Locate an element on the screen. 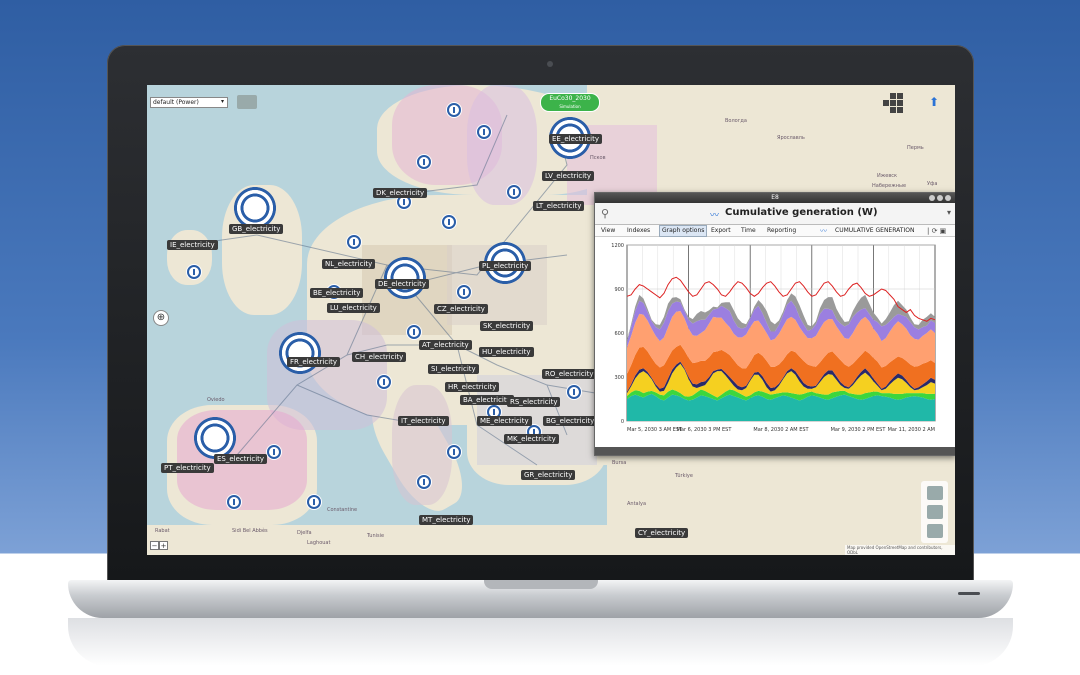 This screenshot has width=1080, height=675. node-label: CY_electricity is located at coordinates (662, 533).